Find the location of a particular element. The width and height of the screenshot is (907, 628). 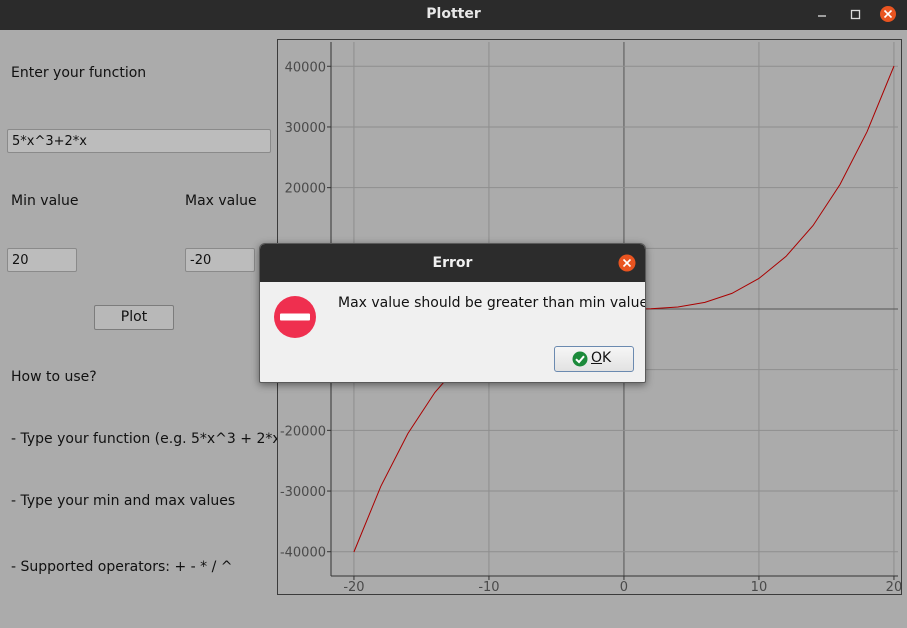

y-tick-label: 30000 is located at coordinates (305, 128).